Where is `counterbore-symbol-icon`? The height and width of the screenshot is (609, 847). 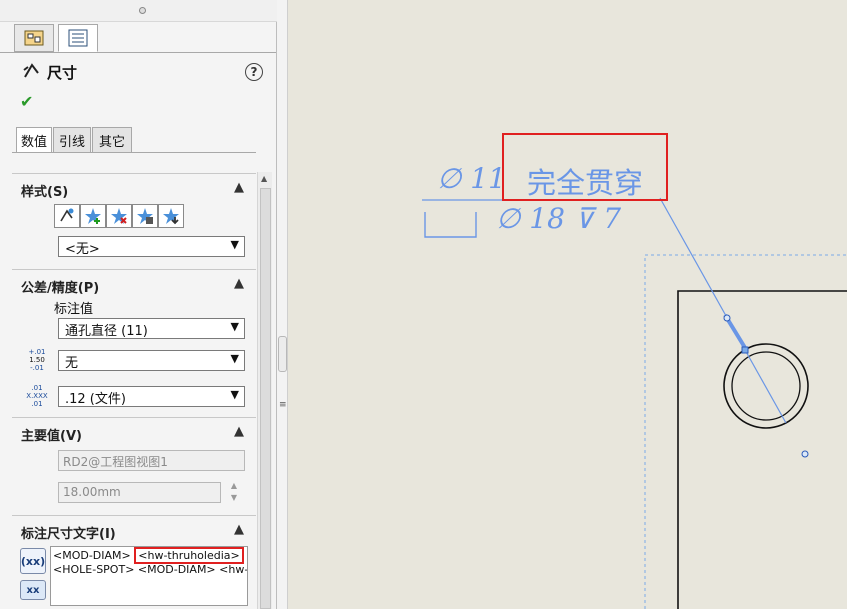
counterbore-symbol-icon is located at coordinates (450, 225).